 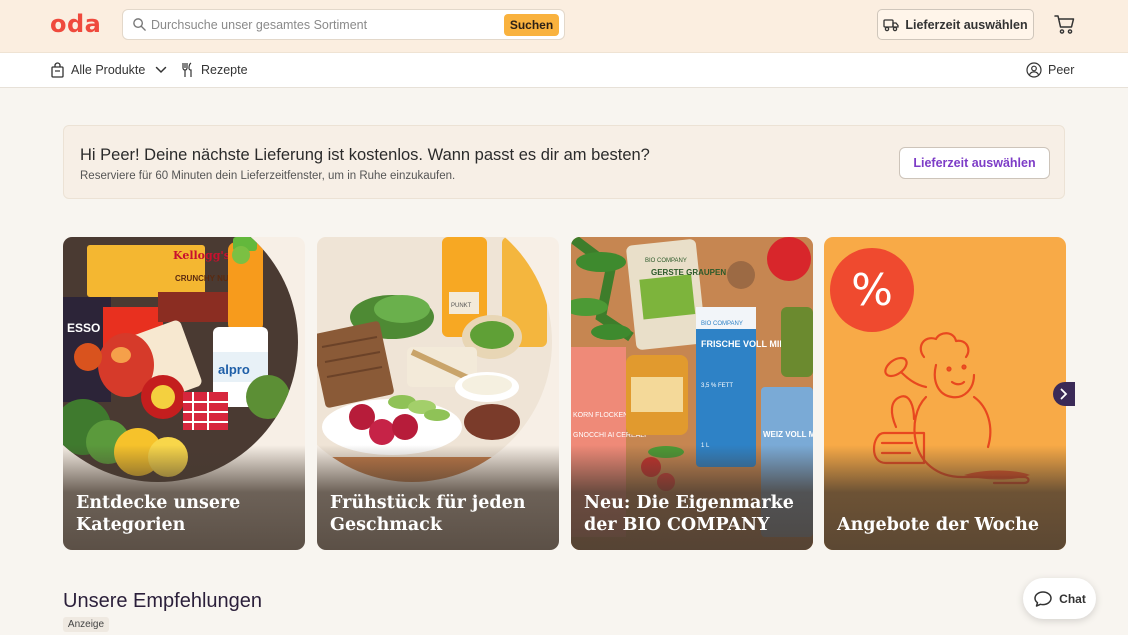 What do you see at coordinates (428, 514) in the screenshot?
I see `card-title: Frühstück für jeden Geschmack` at bounding box center [428, 514].